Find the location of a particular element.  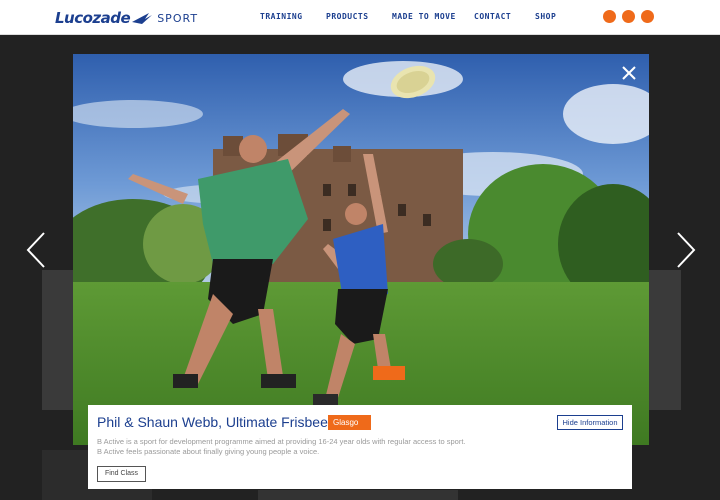

chevron-left-icon is located at coordinates (36, 250).